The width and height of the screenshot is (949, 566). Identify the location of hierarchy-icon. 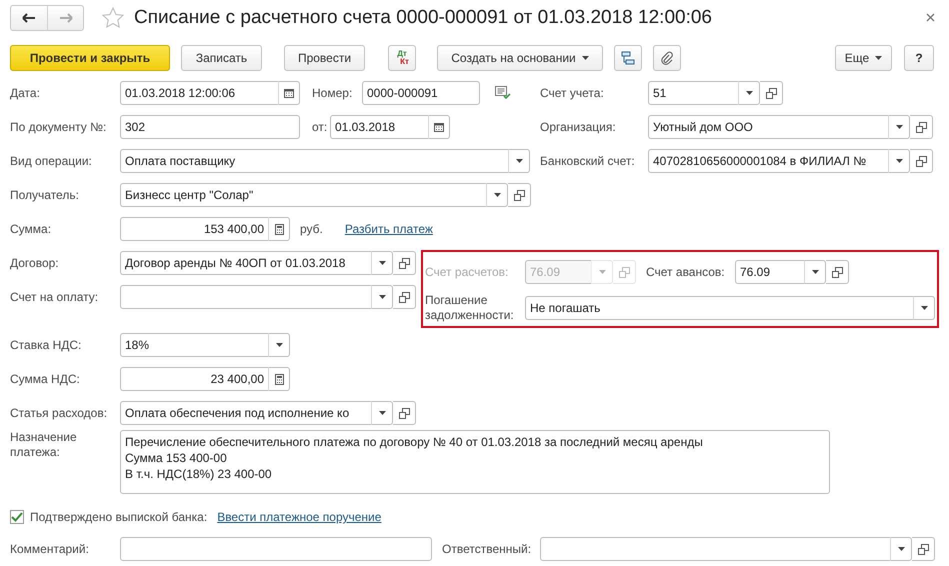
(628, 58).